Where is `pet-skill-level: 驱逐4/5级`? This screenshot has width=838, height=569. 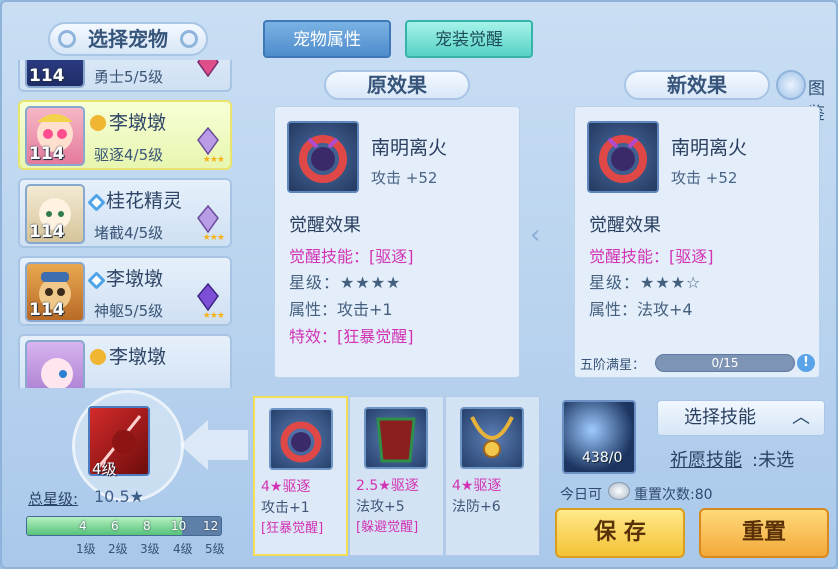
pet-skill-level: 驱逐4/5级 is located at coordinates (129, 155).